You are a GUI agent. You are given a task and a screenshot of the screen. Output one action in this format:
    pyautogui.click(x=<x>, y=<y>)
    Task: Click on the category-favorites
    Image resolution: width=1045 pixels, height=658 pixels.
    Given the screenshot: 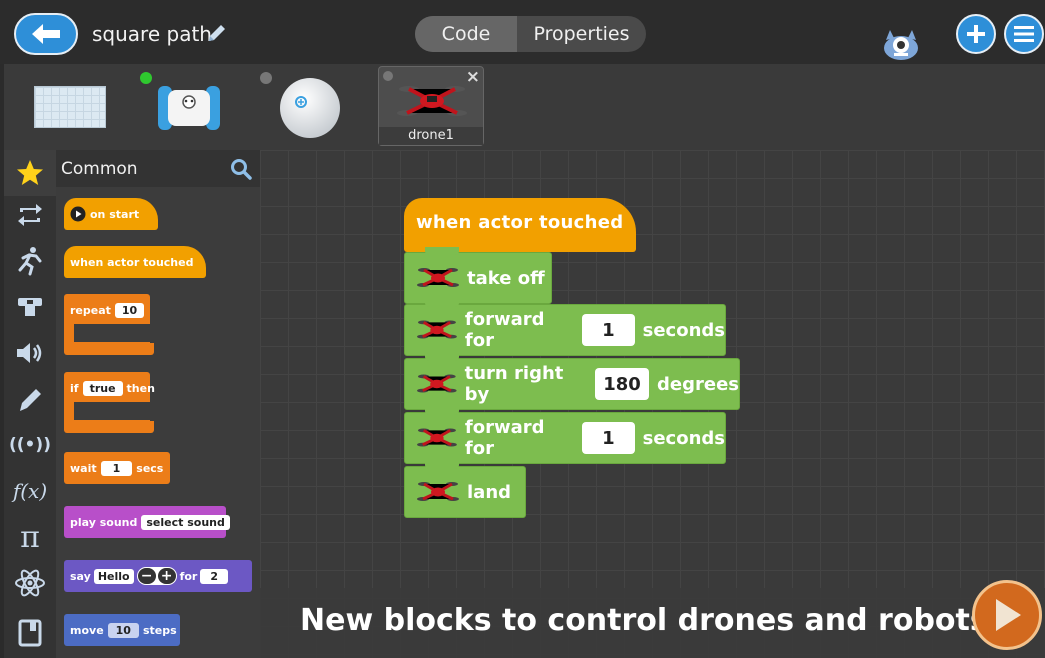 What is the action you would take?
    pyautogui.click(x=30, y=173)
    